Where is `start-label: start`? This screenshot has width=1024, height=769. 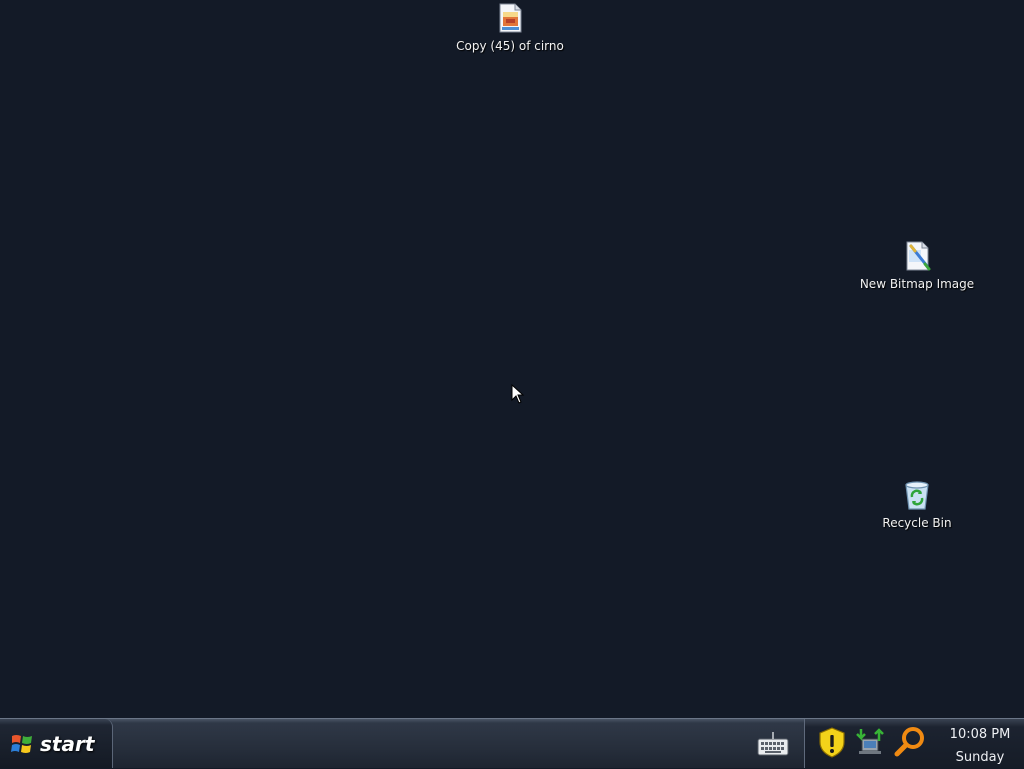 start-label: start is located at coordinates (67, 743).